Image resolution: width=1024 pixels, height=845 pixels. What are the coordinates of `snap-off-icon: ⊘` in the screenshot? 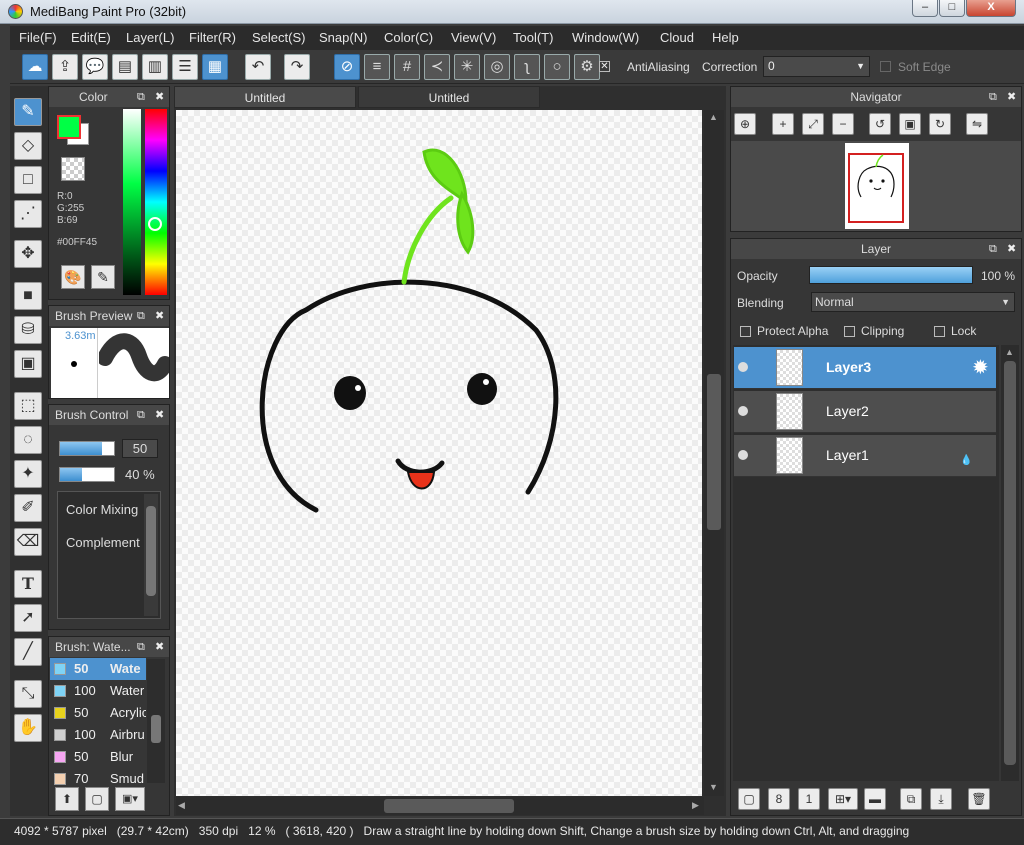 It's located at (347, 67).